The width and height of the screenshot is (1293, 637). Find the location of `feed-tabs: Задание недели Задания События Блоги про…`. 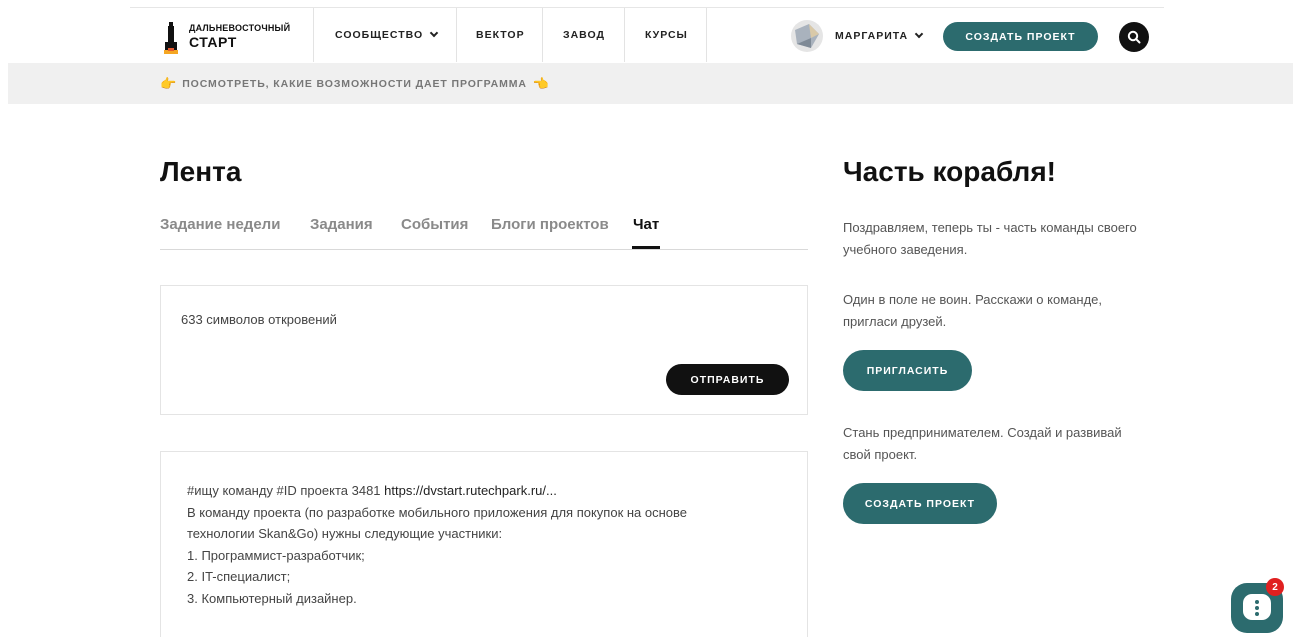

feed-tabs: Задание недели Задания События Блоги про… is located at coordinates (484, 233).